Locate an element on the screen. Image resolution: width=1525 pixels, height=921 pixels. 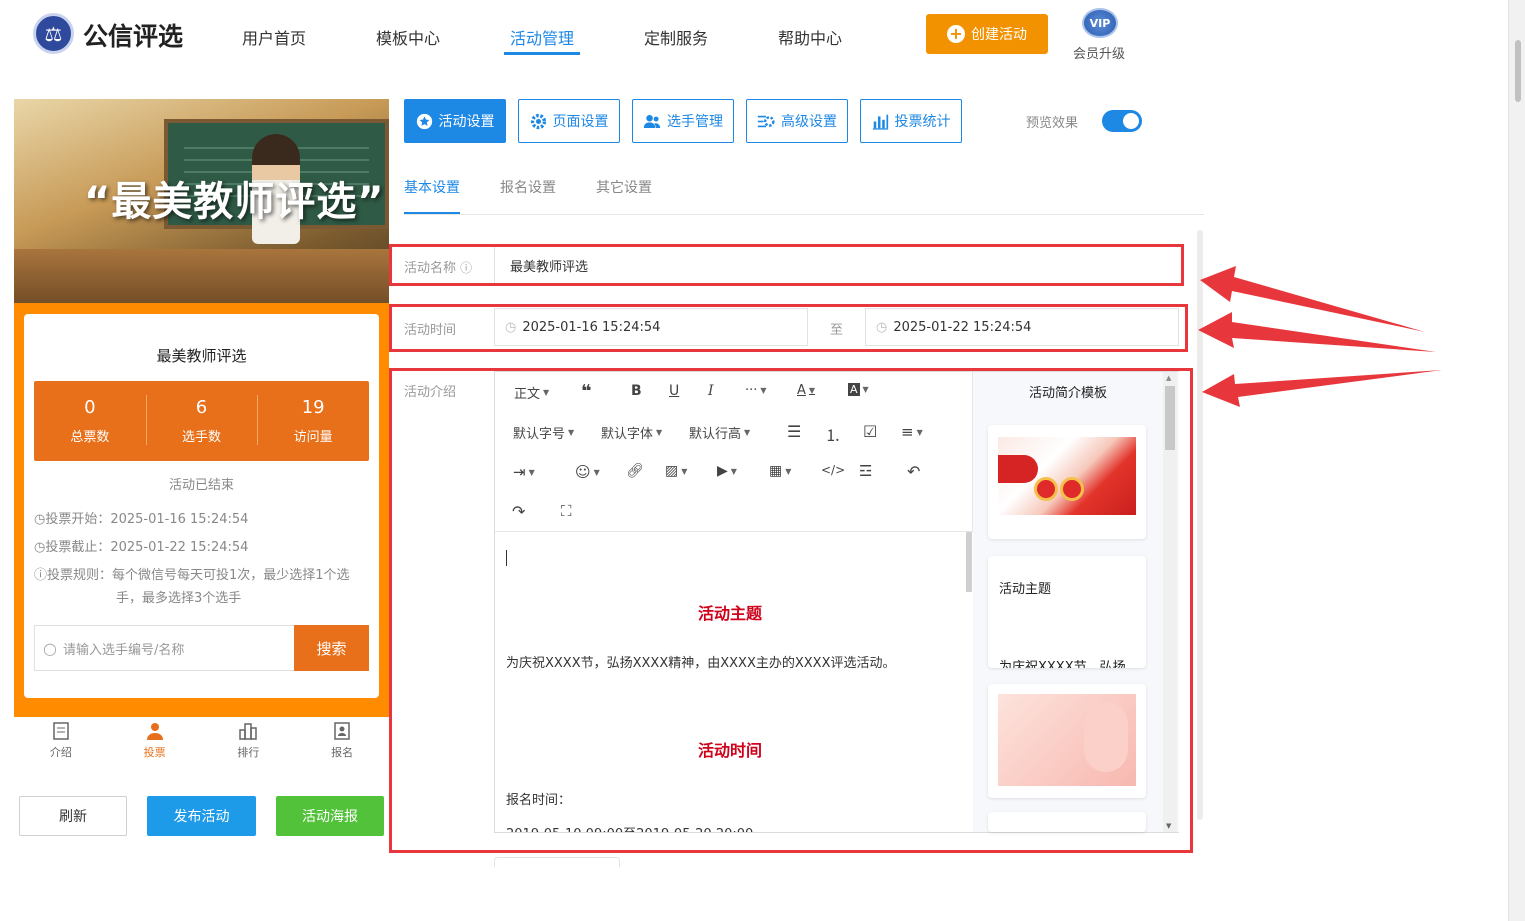
end-time-input: ◷ 2025-01-22 15:24:54 is located at coordinates (1022, 327).